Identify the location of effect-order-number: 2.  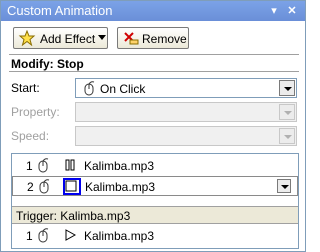
(30, 187).